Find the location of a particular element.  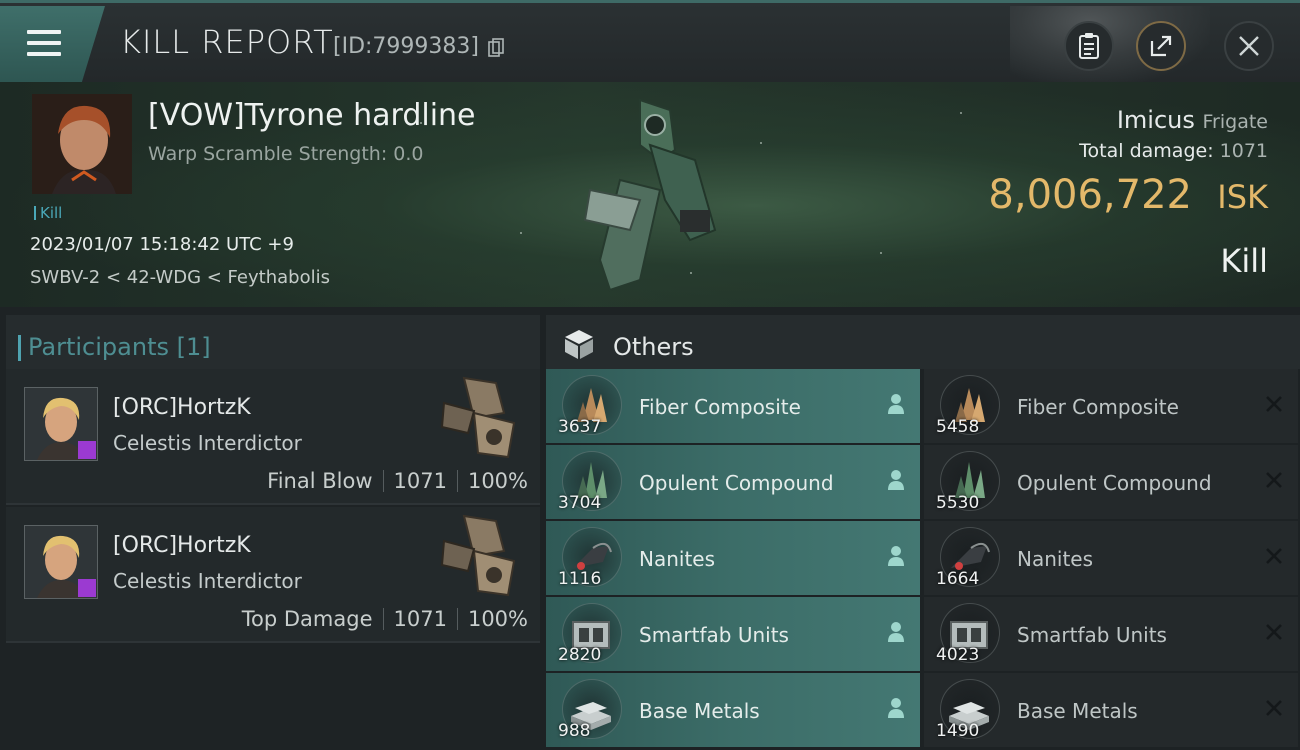

dropped-item: 1116 Nanites is located at coordinates (733, 558).